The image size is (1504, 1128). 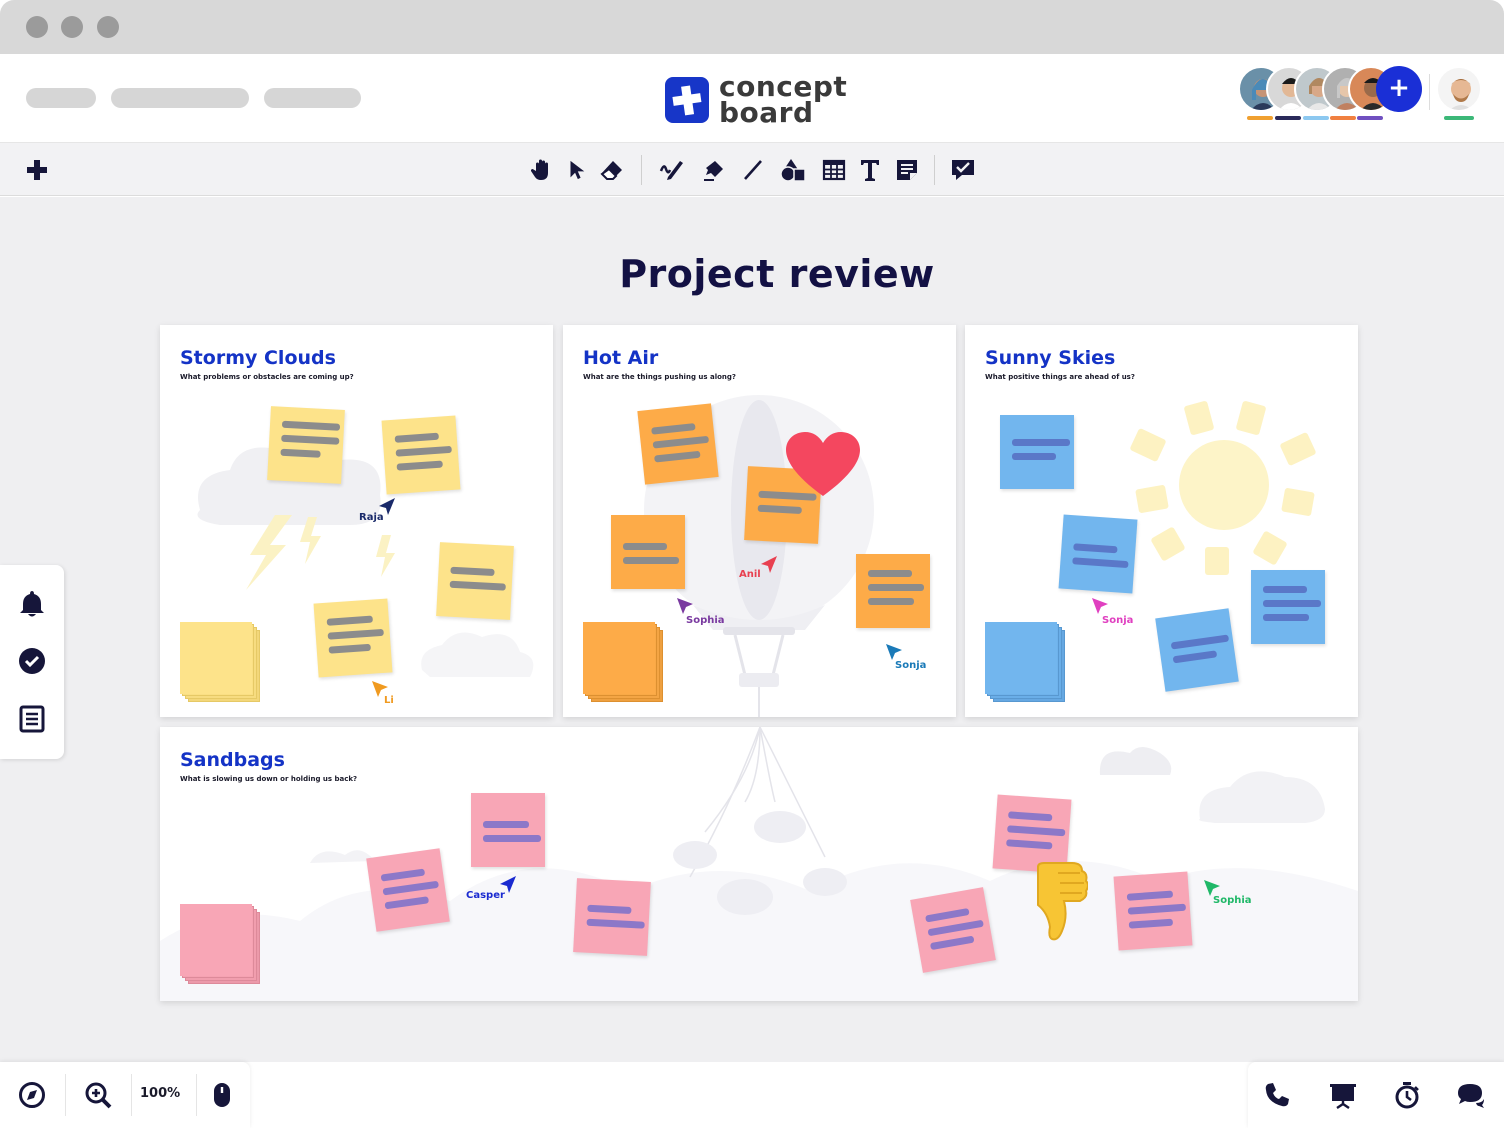 What do you see at coordinates (1429, 92) in the screenshot?
I see `avatar-divider` at bounding box center [1429, 92].